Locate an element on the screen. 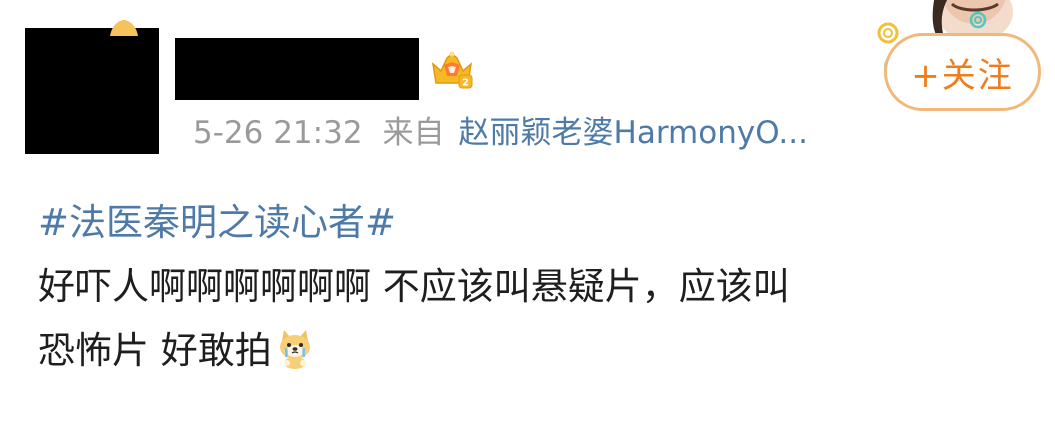 The width and height of the screenshot is (1055, 440). crown-icon: 2 is located at coordinates (452, 70).